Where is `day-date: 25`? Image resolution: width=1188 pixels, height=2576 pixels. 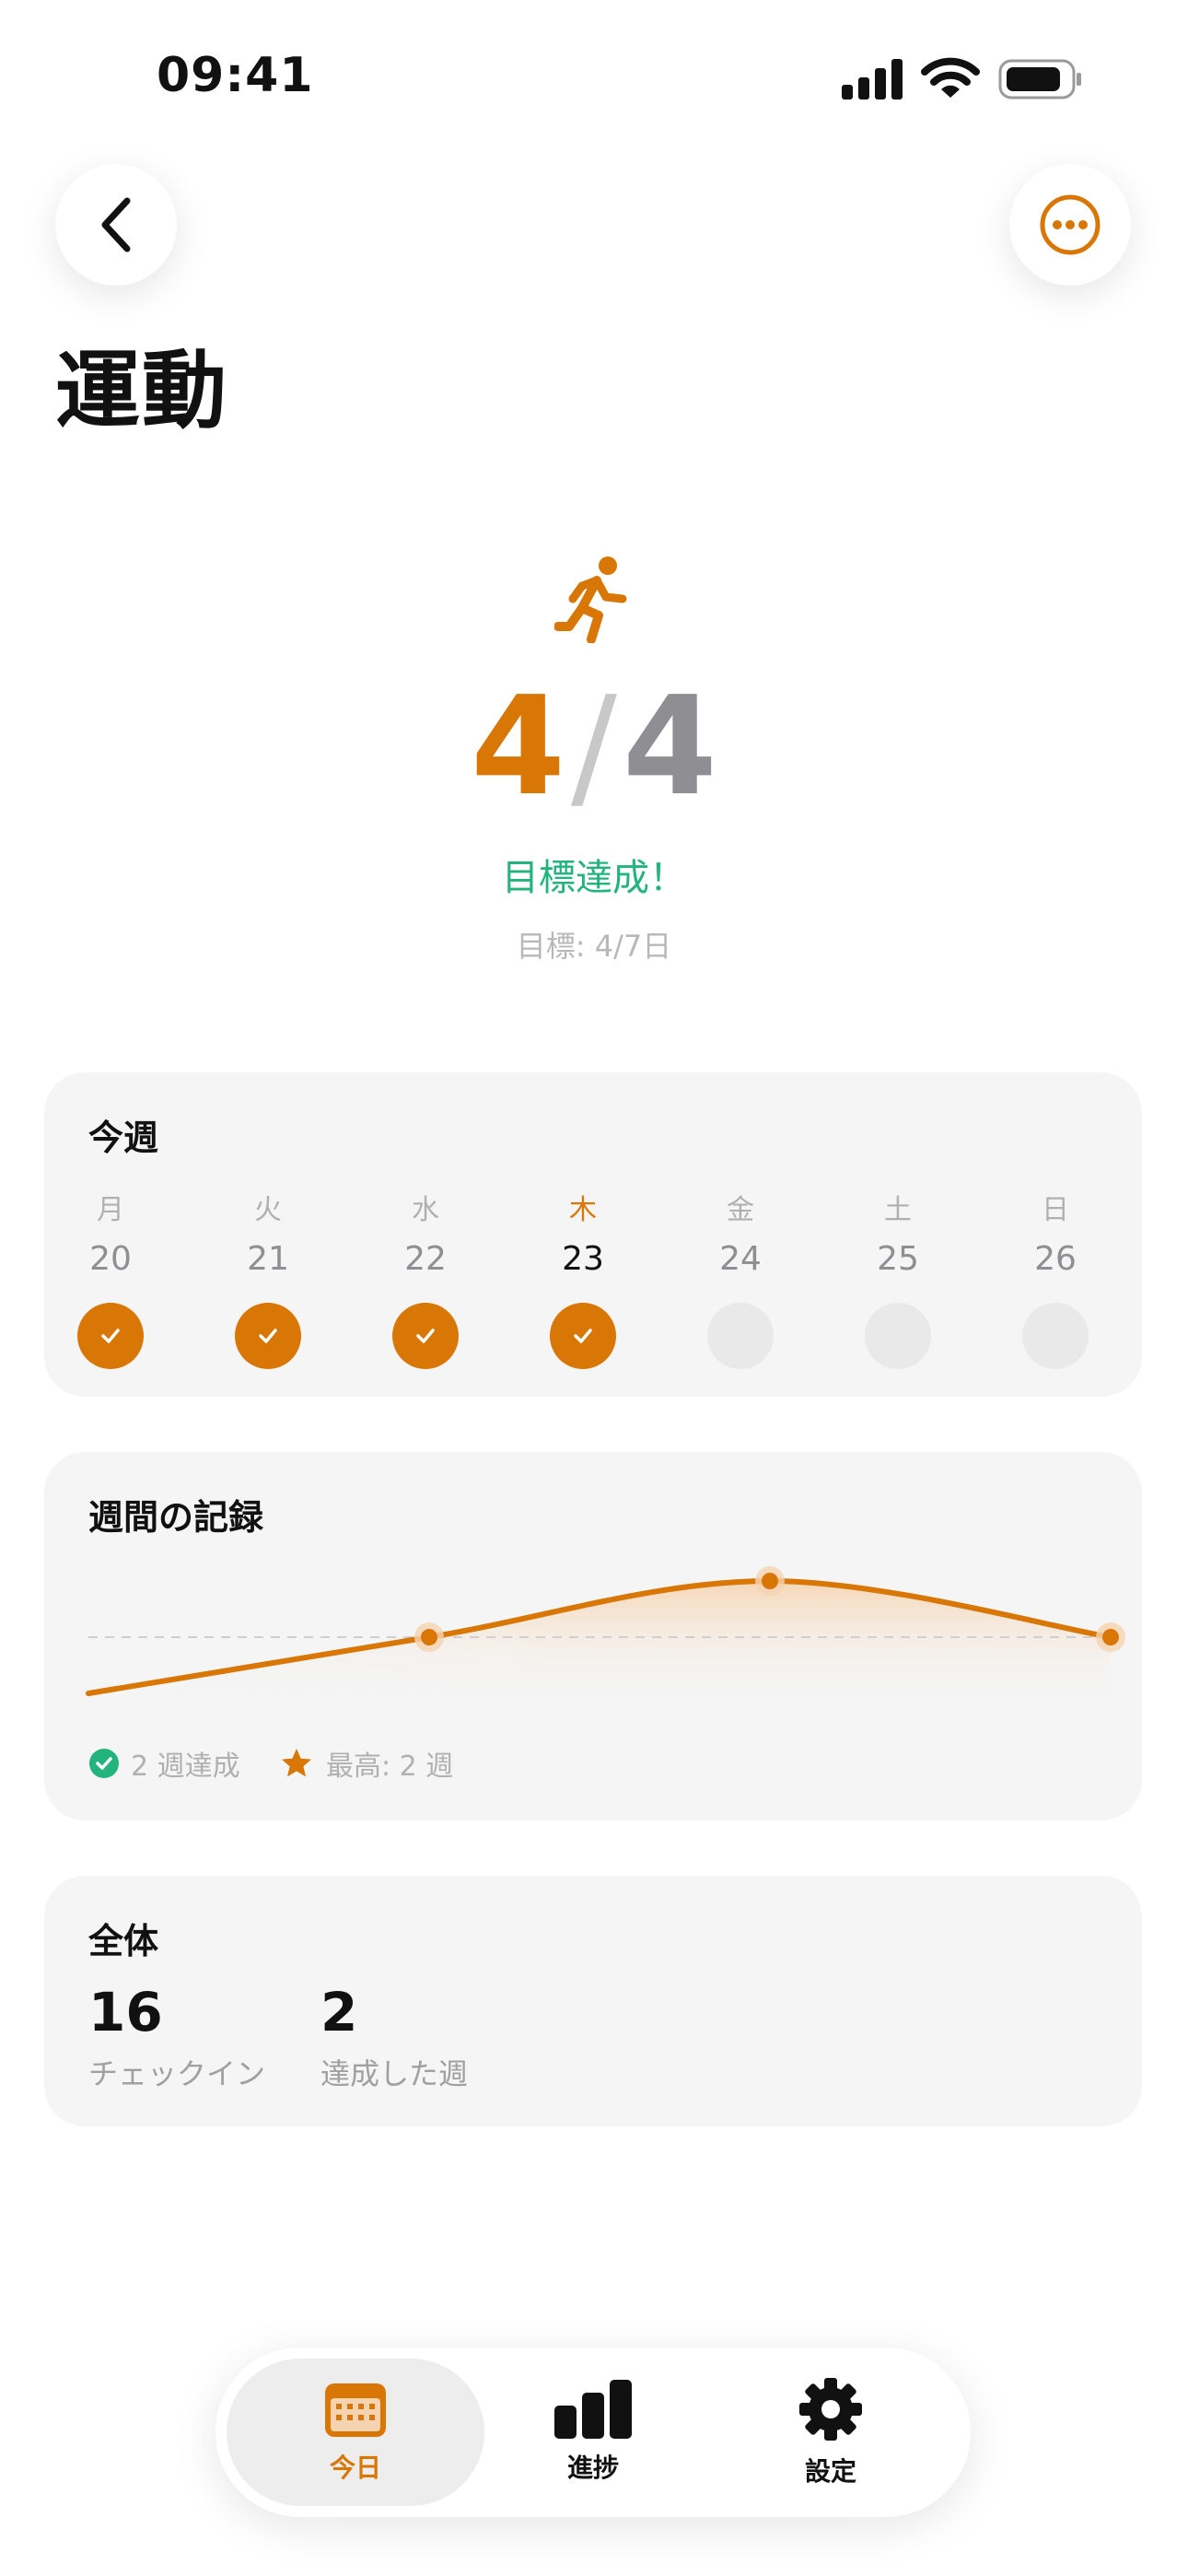
day-date: 25 is located at coordinates (898, 1259).